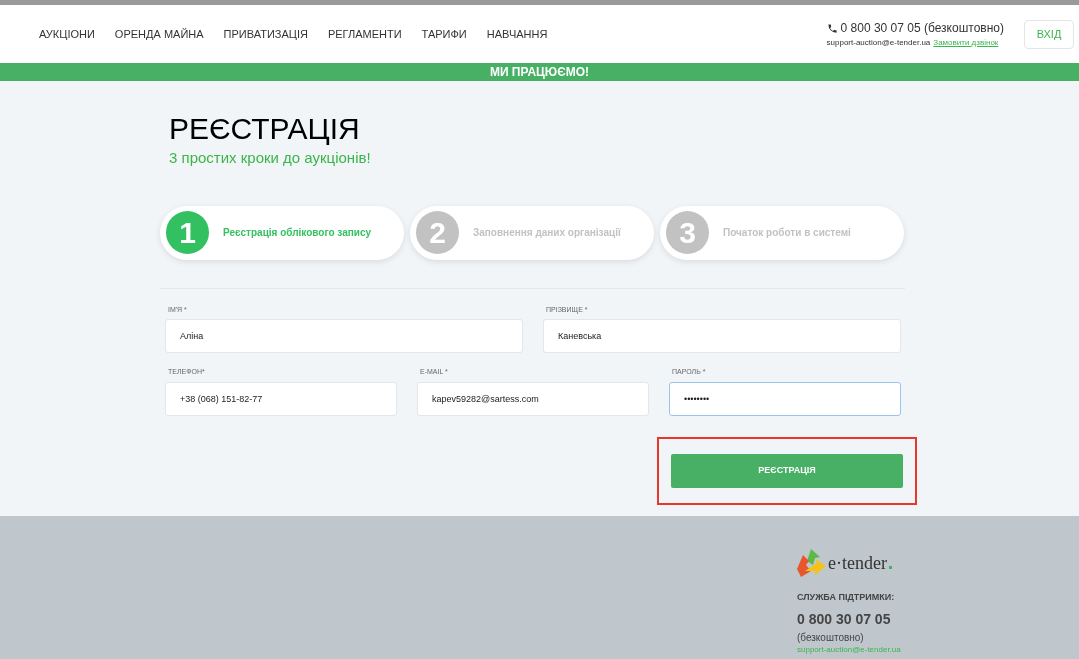 Image resolution: width=1079 pixels, height=659 pixels. What do you see at coordinates (264, 129) in the screenshot?
I see `page-title: РЕЄСТРАЦІЯ` at bounding box center [264, 129].